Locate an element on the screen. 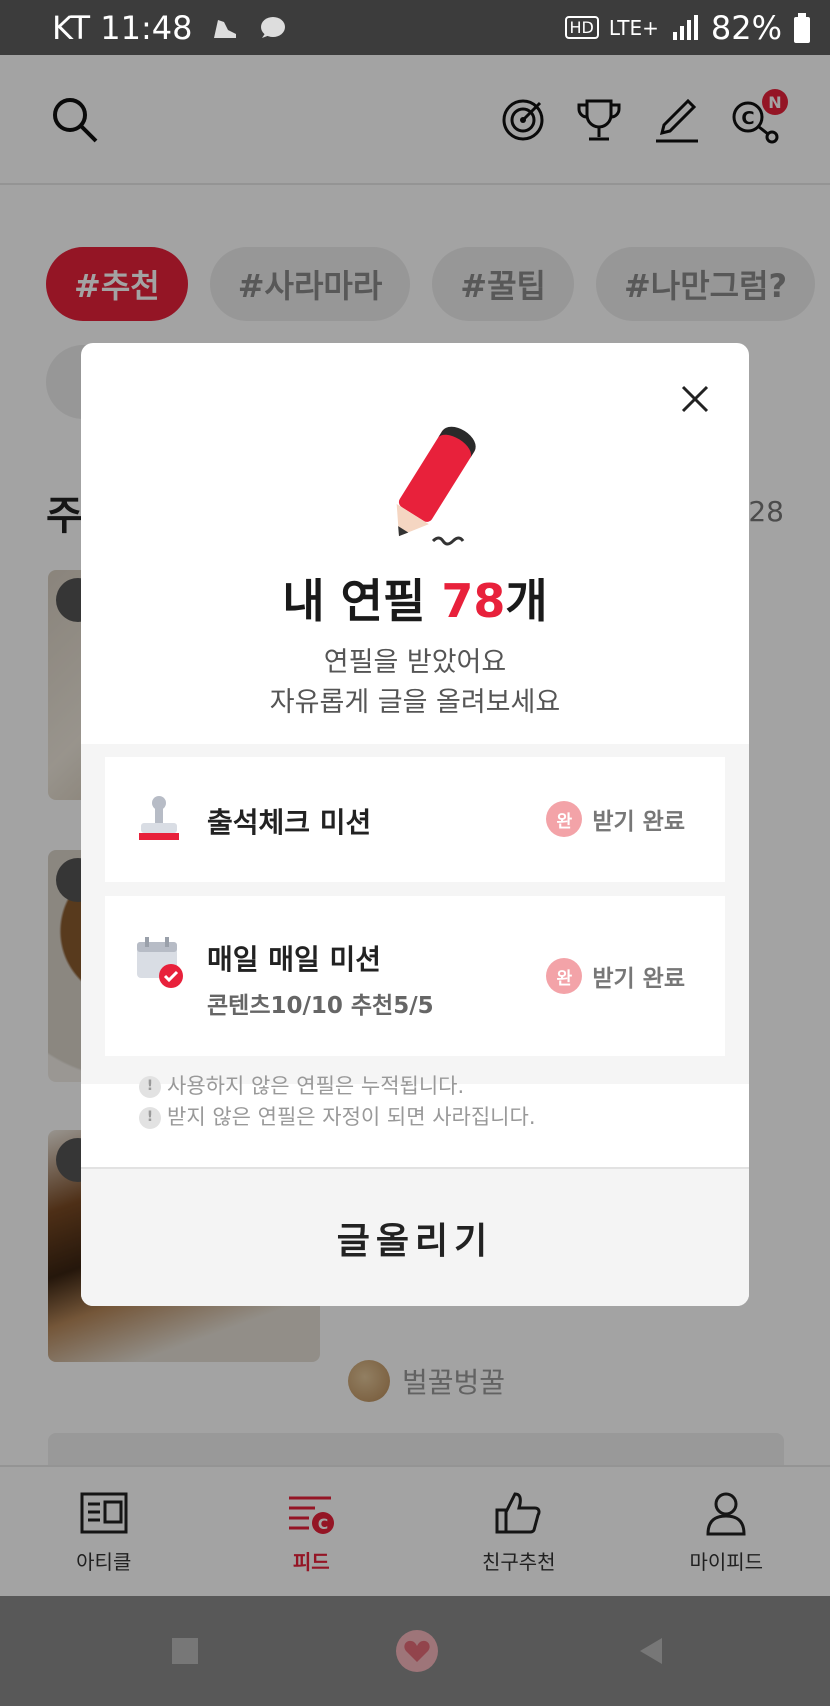 Image resolution: width=830 pixels, height=1706 pixels. chat-bubble-icon is located at coordinates (273, 27).